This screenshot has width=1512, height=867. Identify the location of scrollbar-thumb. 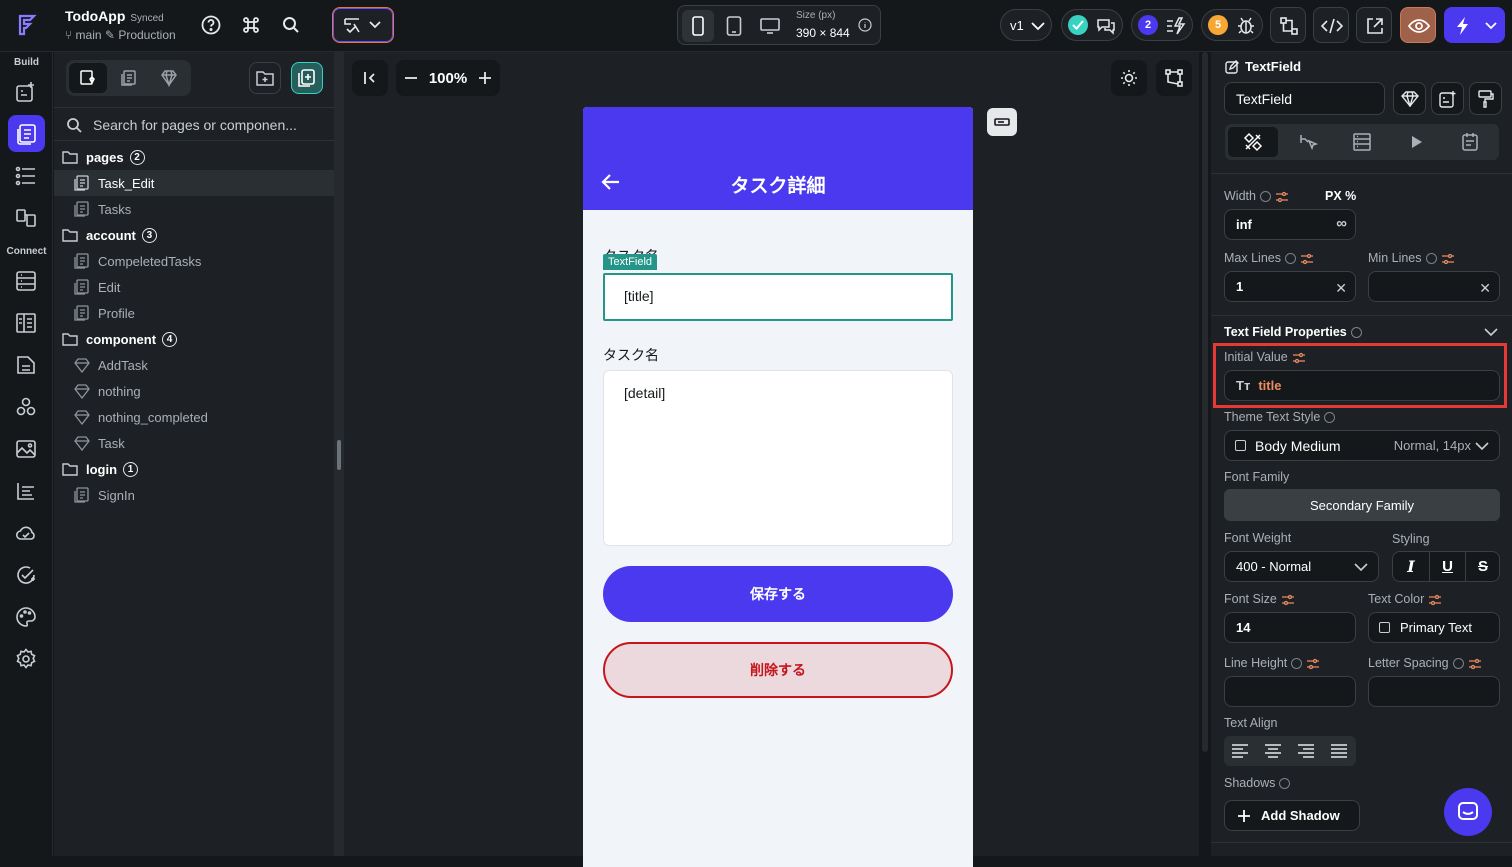
(1205, 402).